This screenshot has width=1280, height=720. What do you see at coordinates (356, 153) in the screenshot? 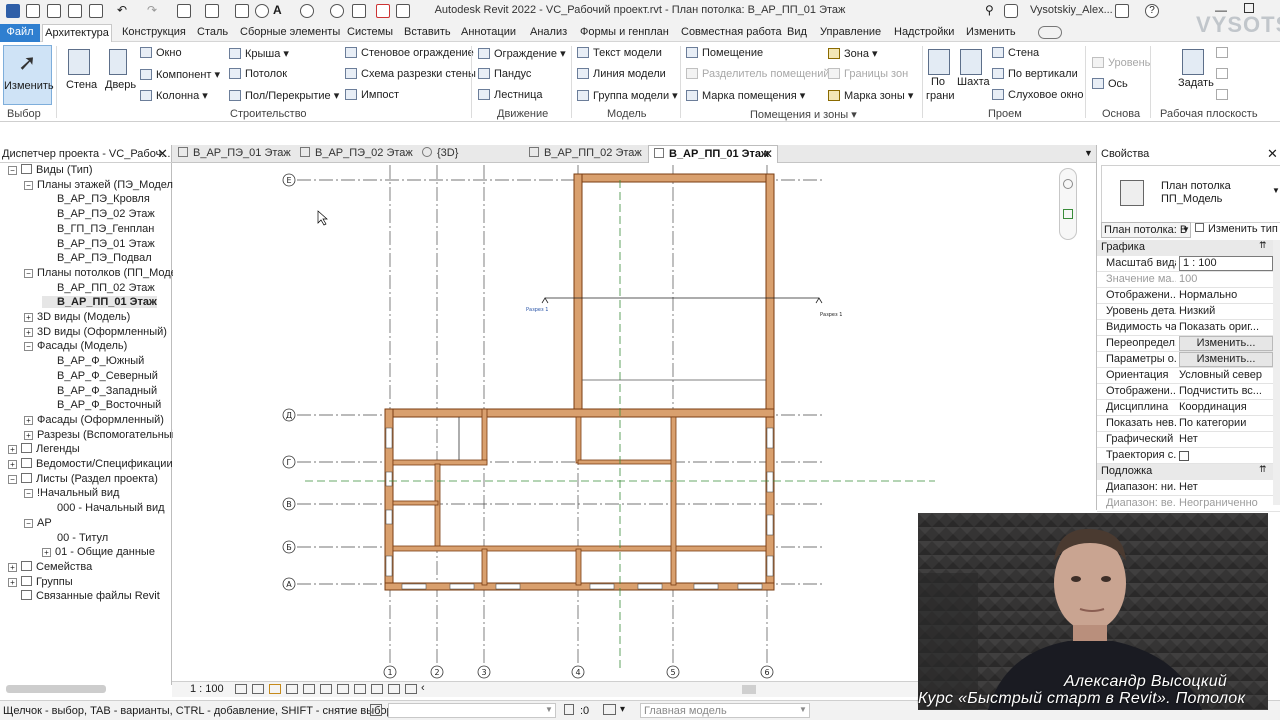
I see `doc-tab: В_АР_ПЭ_02 Этаж` at bounding box center [356, 153].